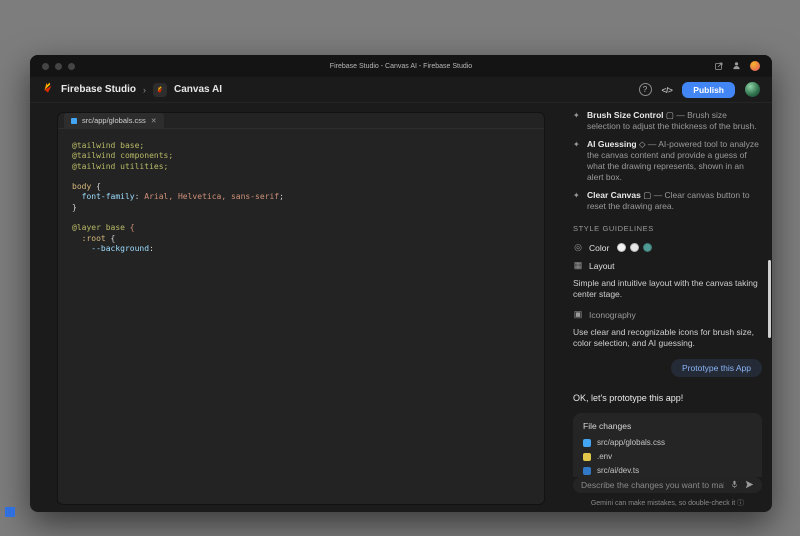  Describe the element at coordinates (716, 368) in the screenshot. I see `prototype-app-button: Prototype this App` at that location.